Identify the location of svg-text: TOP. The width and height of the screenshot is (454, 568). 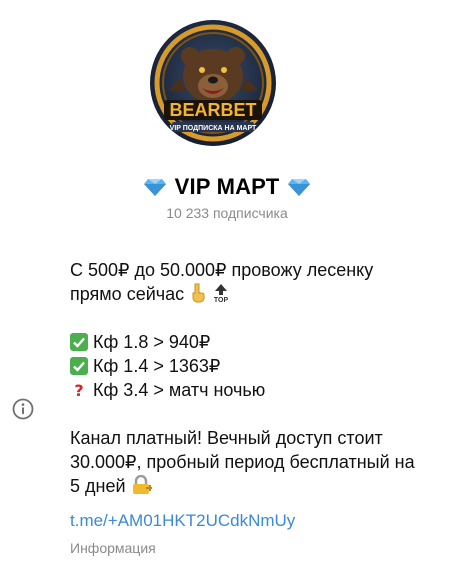
(221, 300).